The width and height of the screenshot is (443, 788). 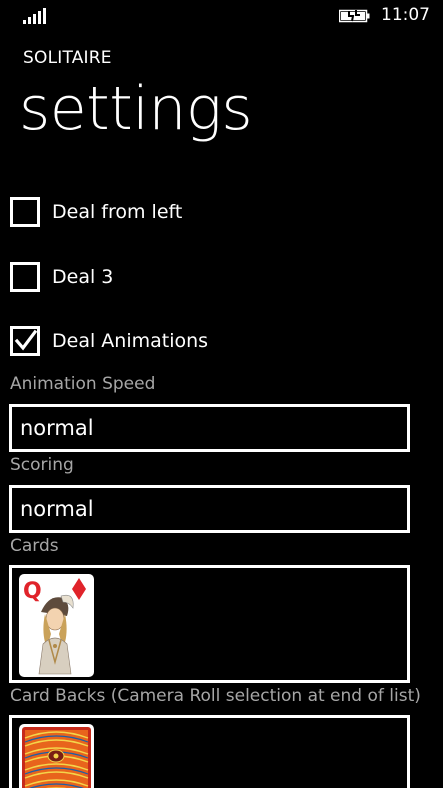 I want to click on cards-picker: Q, so click(x=209, y=624).